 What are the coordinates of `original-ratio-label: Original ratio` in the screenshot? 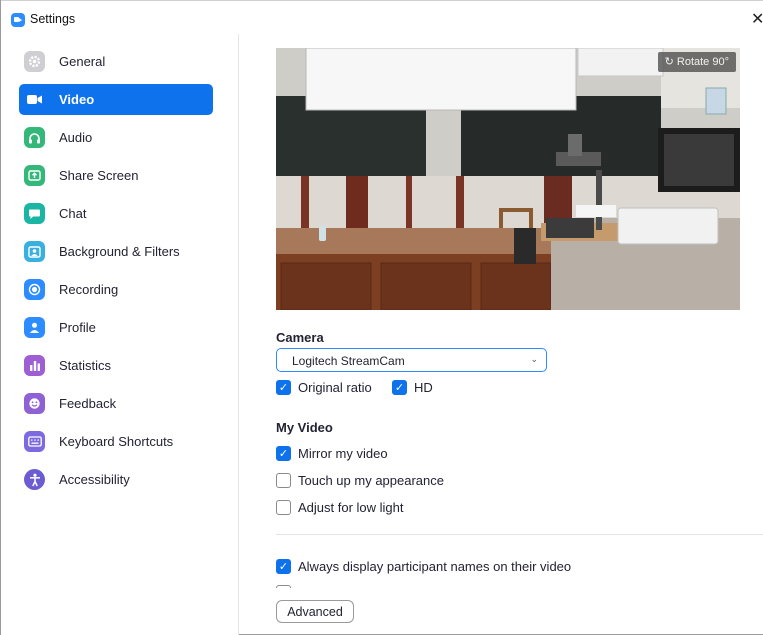 It's located at (335, 387).